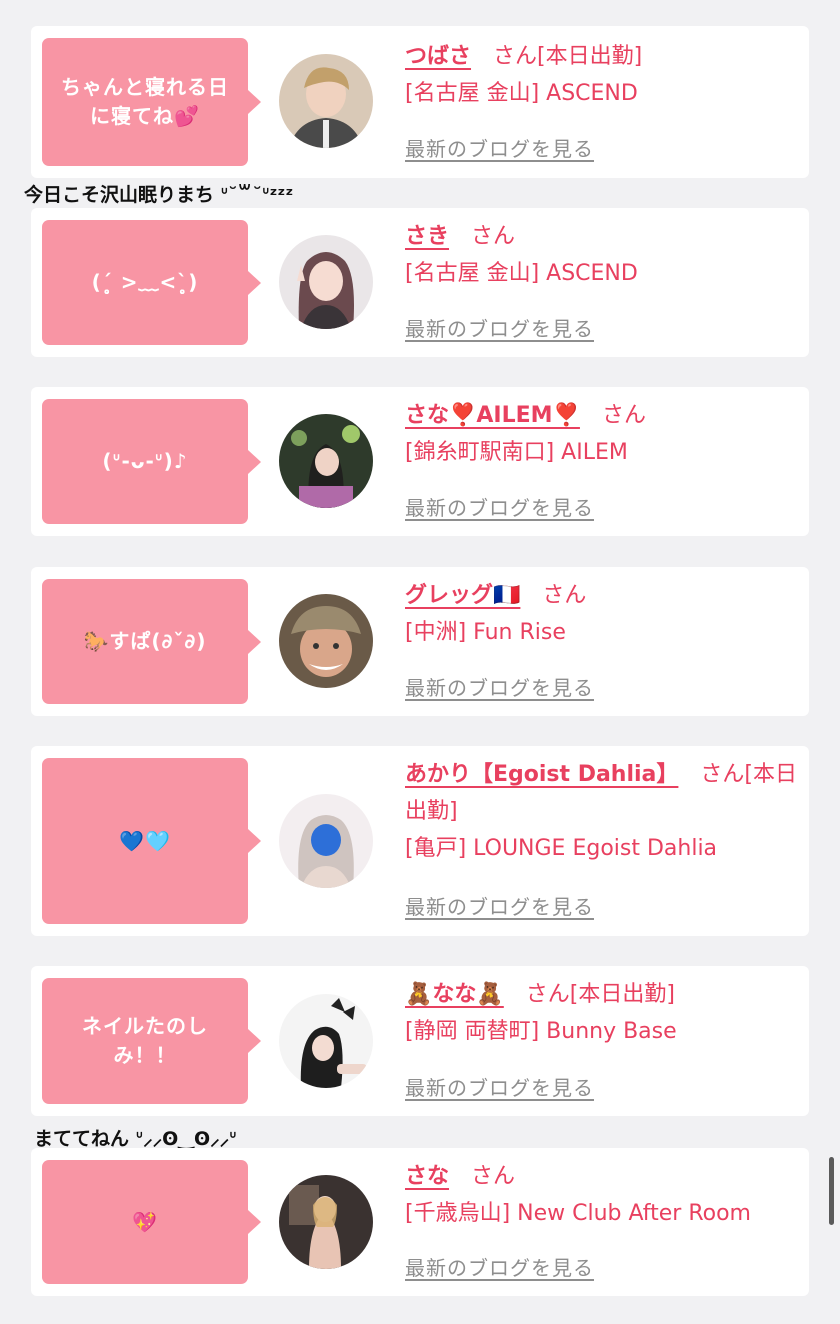 Image resolution: width=840 pixels, height=1324 pixels. I want to click on cast-name-link: さき, so click(427, 236).